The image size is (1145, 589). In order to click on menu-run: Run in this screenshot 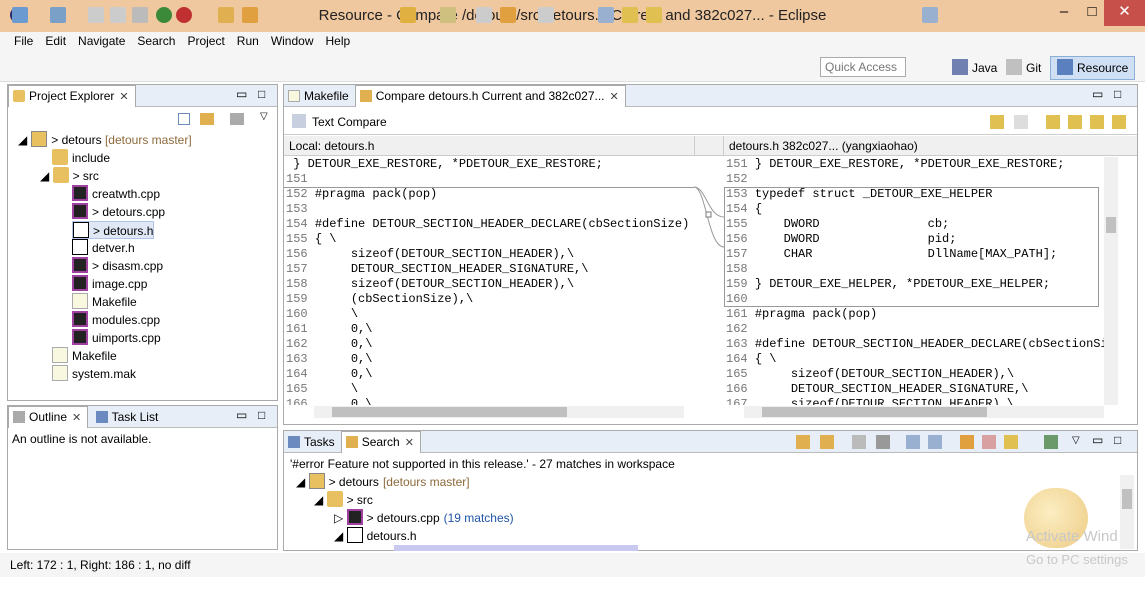, I will do `click(248, 41)`.